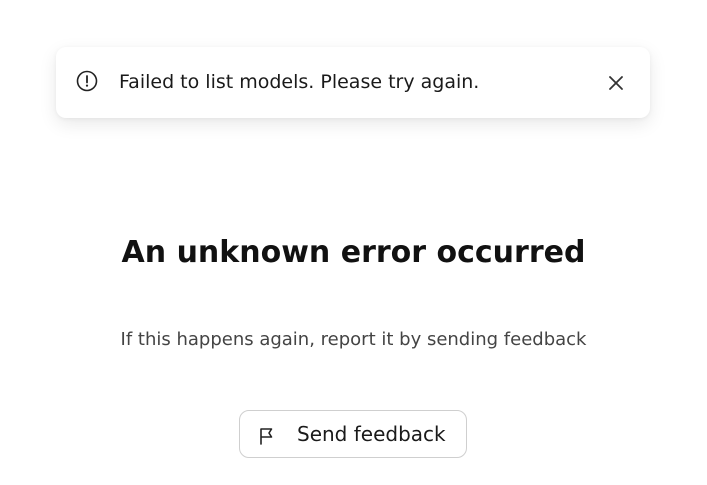 The width and height of the screenshot is (707, 485). What do you see at coordinates (299, 82) in the screenshot?
I see `toast-message: Failed to list models. Please try again.` at bounding box center [299, 82].